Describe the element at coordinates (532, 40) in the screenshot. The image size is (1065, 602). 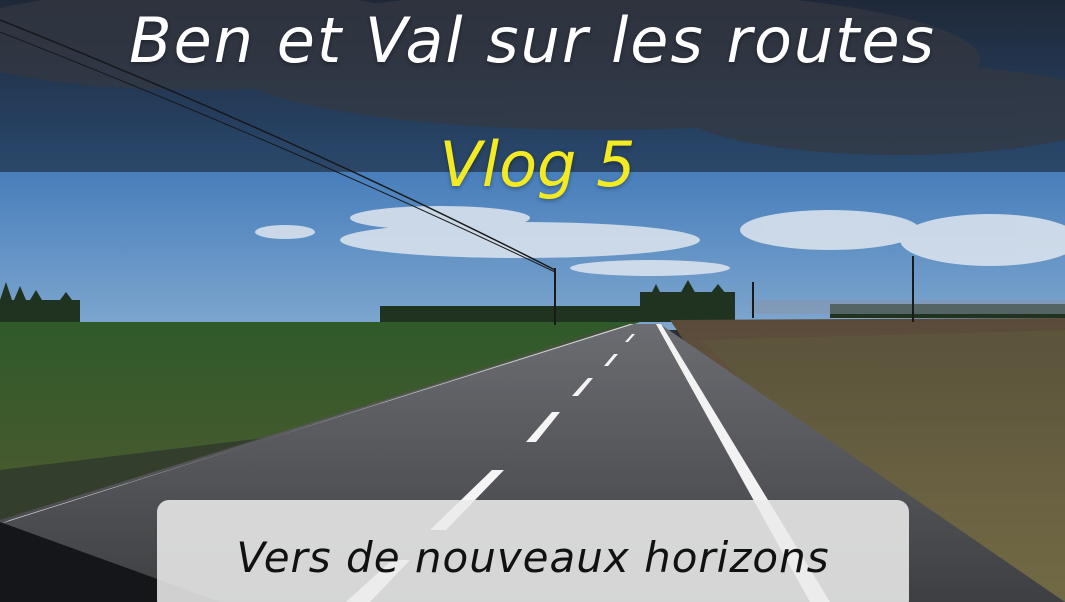
I see `video-title: Ben et Val sur les routes` at that location.